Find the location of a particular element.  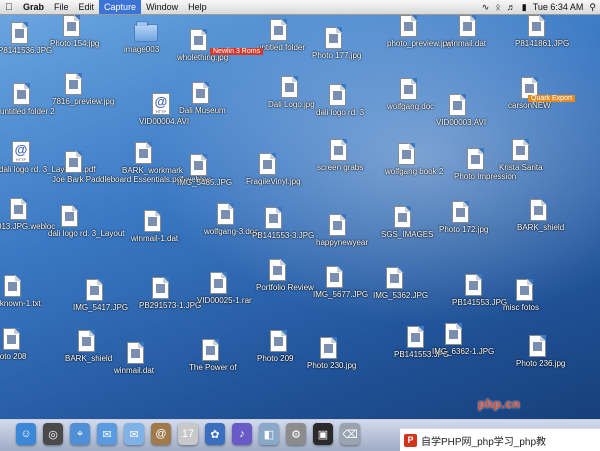

doc-desktop-icon: BARK_workmark is located at coordinates (152, 158).